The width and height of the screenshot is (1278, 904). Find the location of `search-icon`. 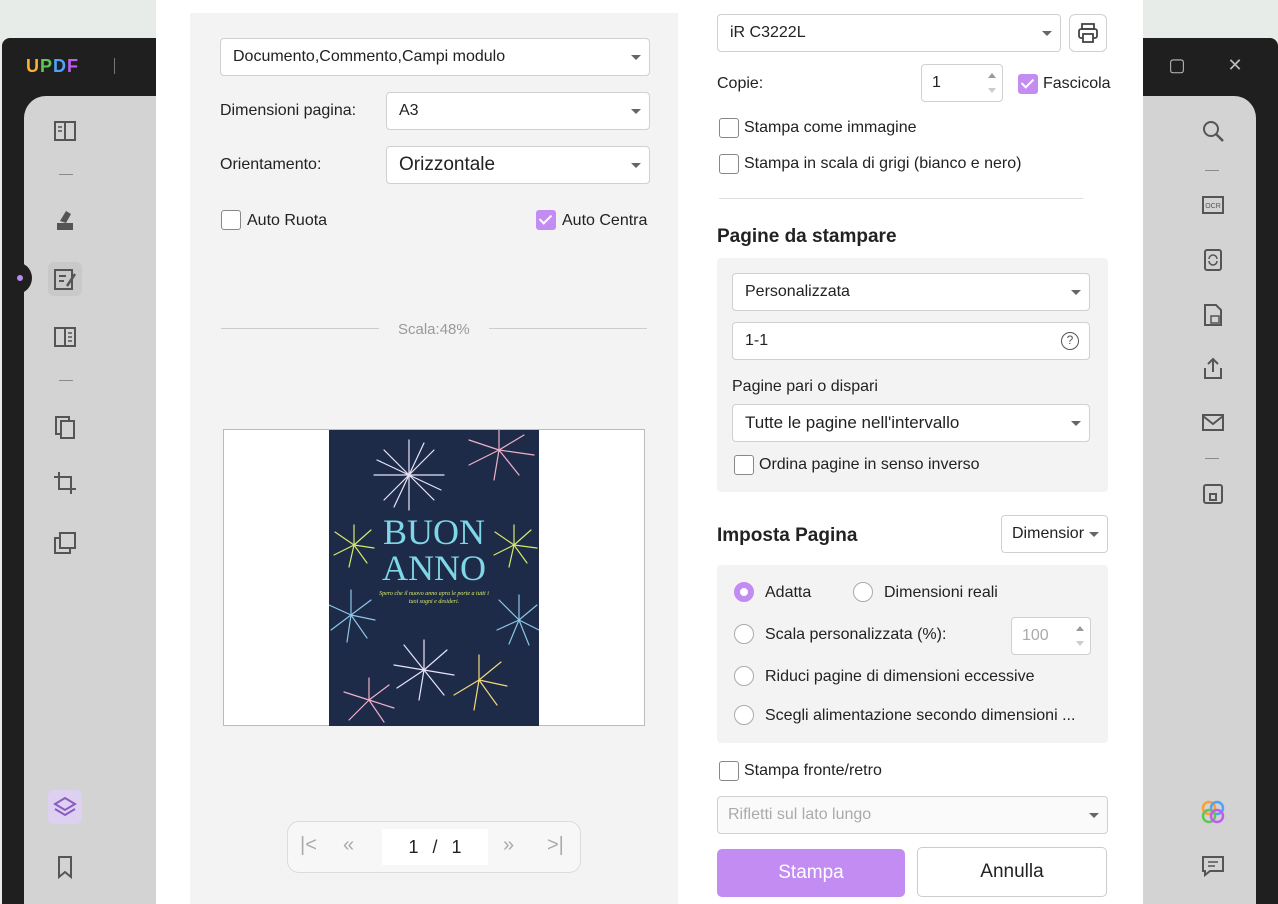

search-icon is located at coordinates (1213, 131).